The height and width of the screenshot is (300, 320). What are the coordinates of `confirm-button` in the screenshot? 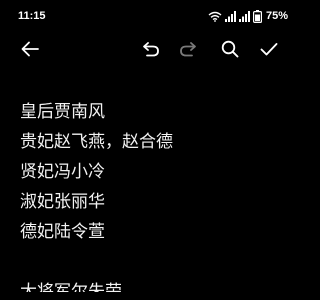 It's located at (269, 49).